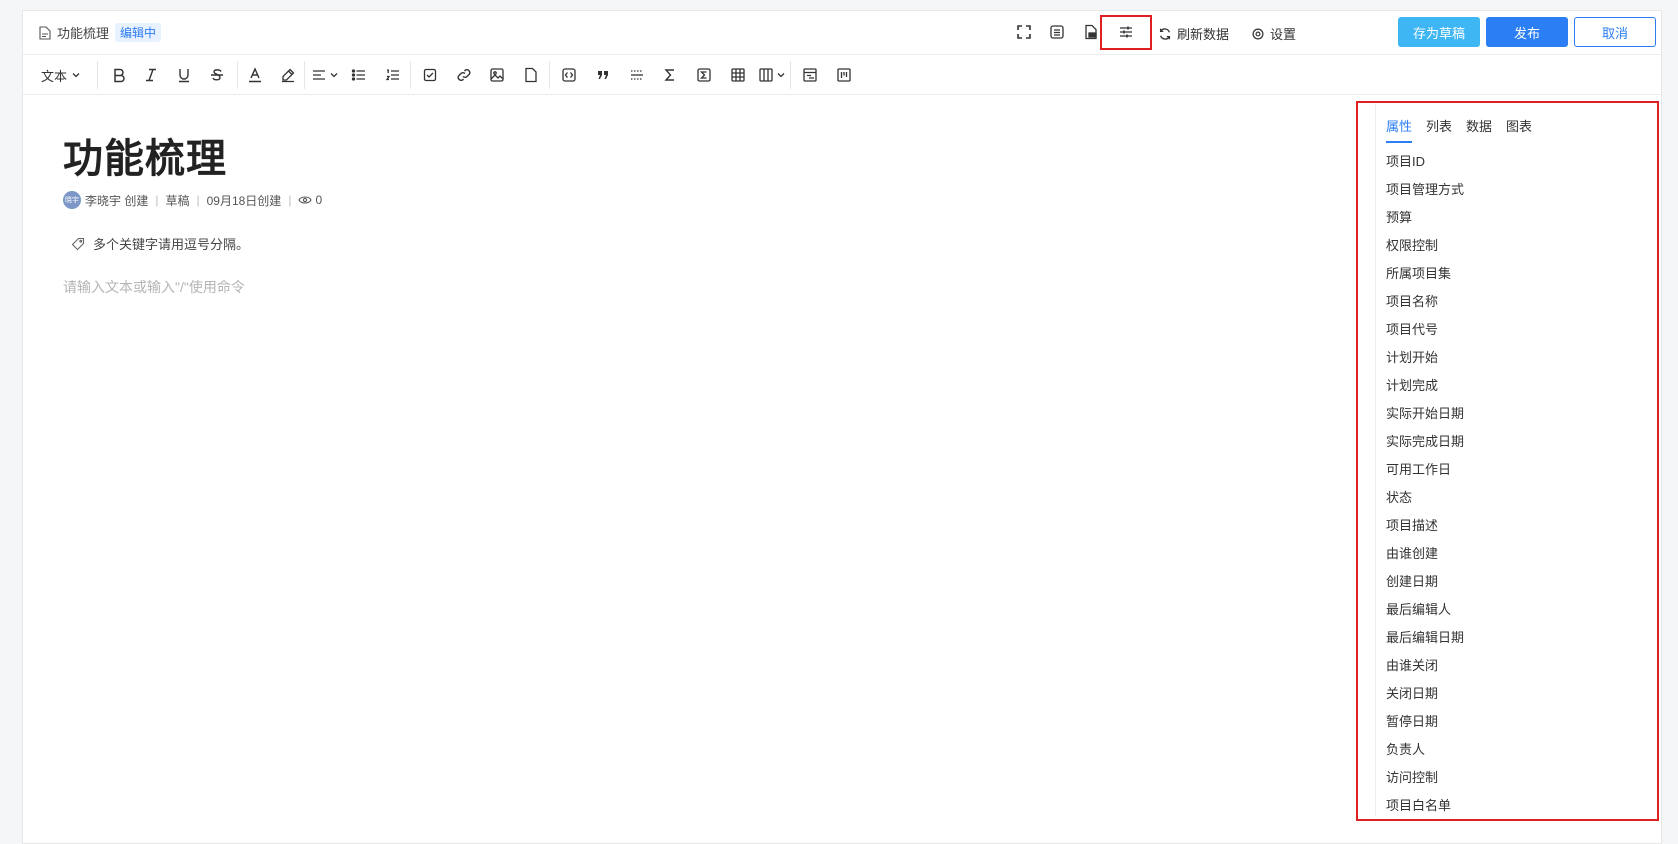 Image resolution: width=1678 pixels, height=844 pixels. I want to click on property-item: 预算, so click(1425, 218).